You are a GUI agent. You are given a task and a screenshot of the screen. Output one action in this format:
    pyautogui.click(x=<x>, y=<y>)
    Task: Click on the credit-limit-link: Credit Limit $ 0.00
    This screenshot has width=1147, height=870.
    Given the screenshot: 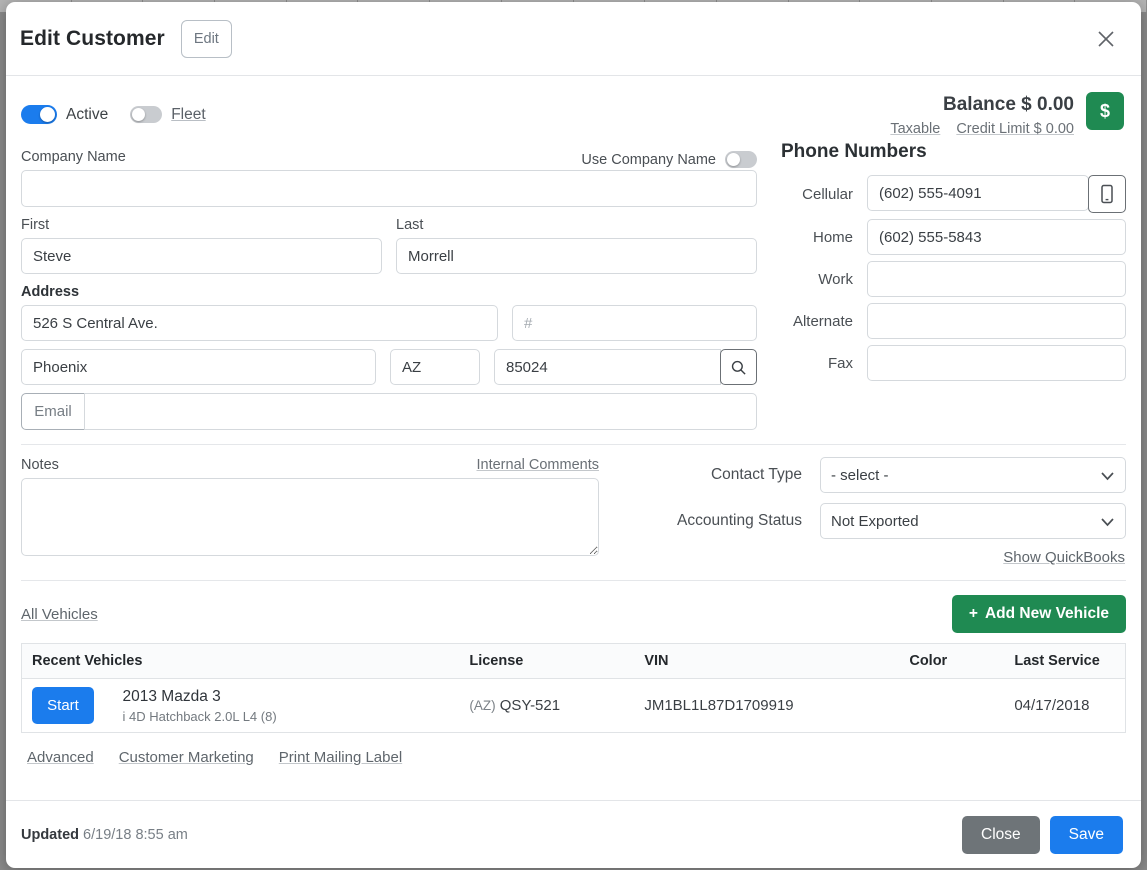 What is the action you would take?
    pyautogui.click(x=1015, y=129)
    